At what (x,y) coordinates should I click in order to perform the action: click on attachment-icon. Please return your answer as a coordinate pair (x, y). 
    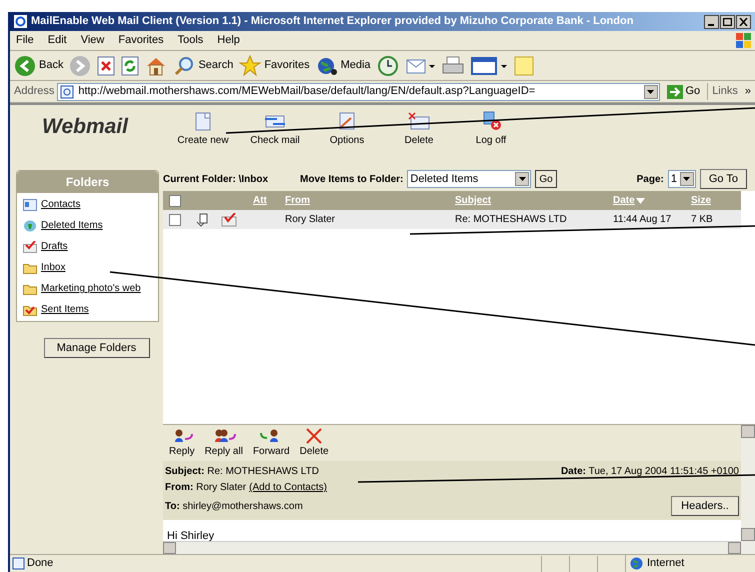
    Looking at the image, I should click on (202, 219).